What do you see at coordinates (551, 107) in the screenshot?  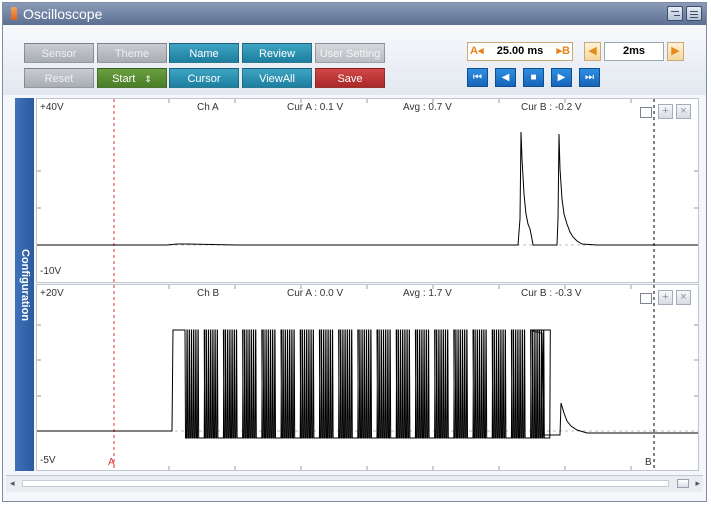 I see `channel-a-cur-b: Cur B : -0.2 V` at bounding box center [551, 107].